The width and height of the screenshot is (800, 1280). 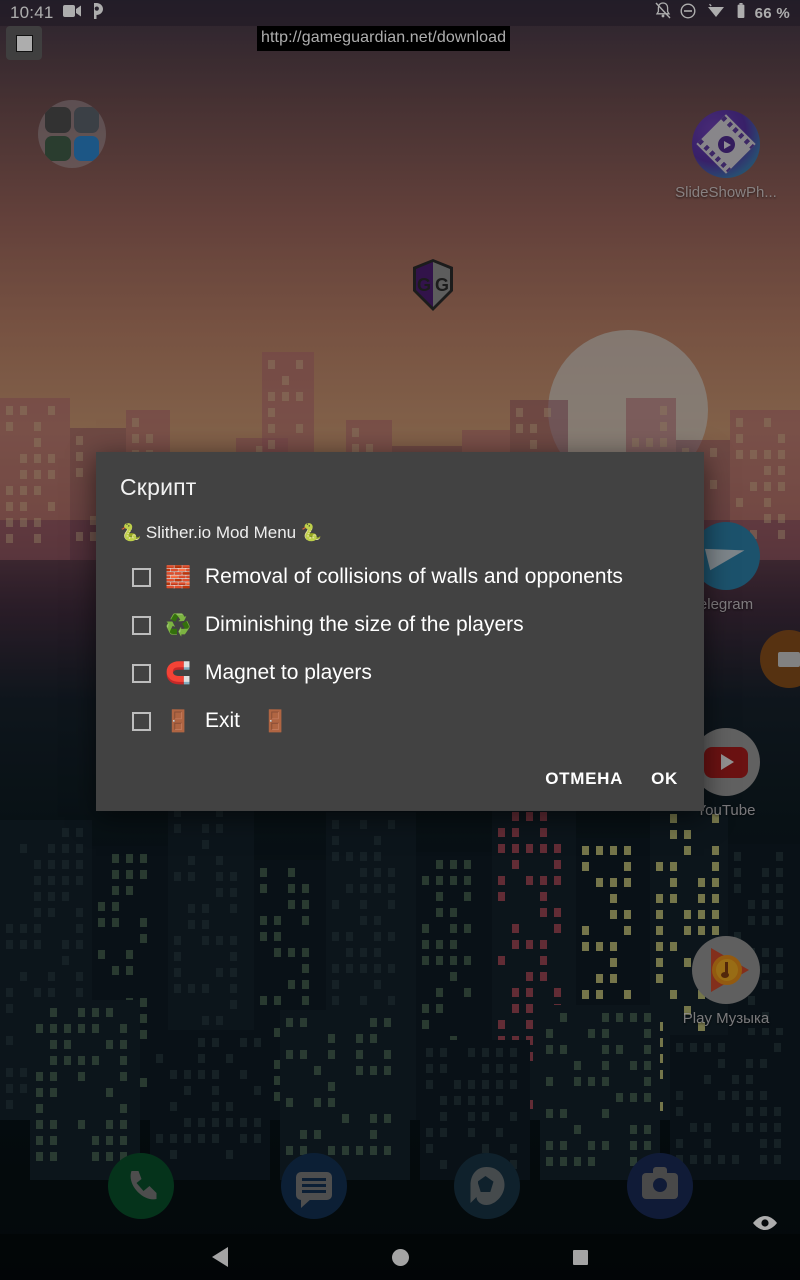 I want to click on option-emoji-icon: ♻️, so click(x=178, y=625).